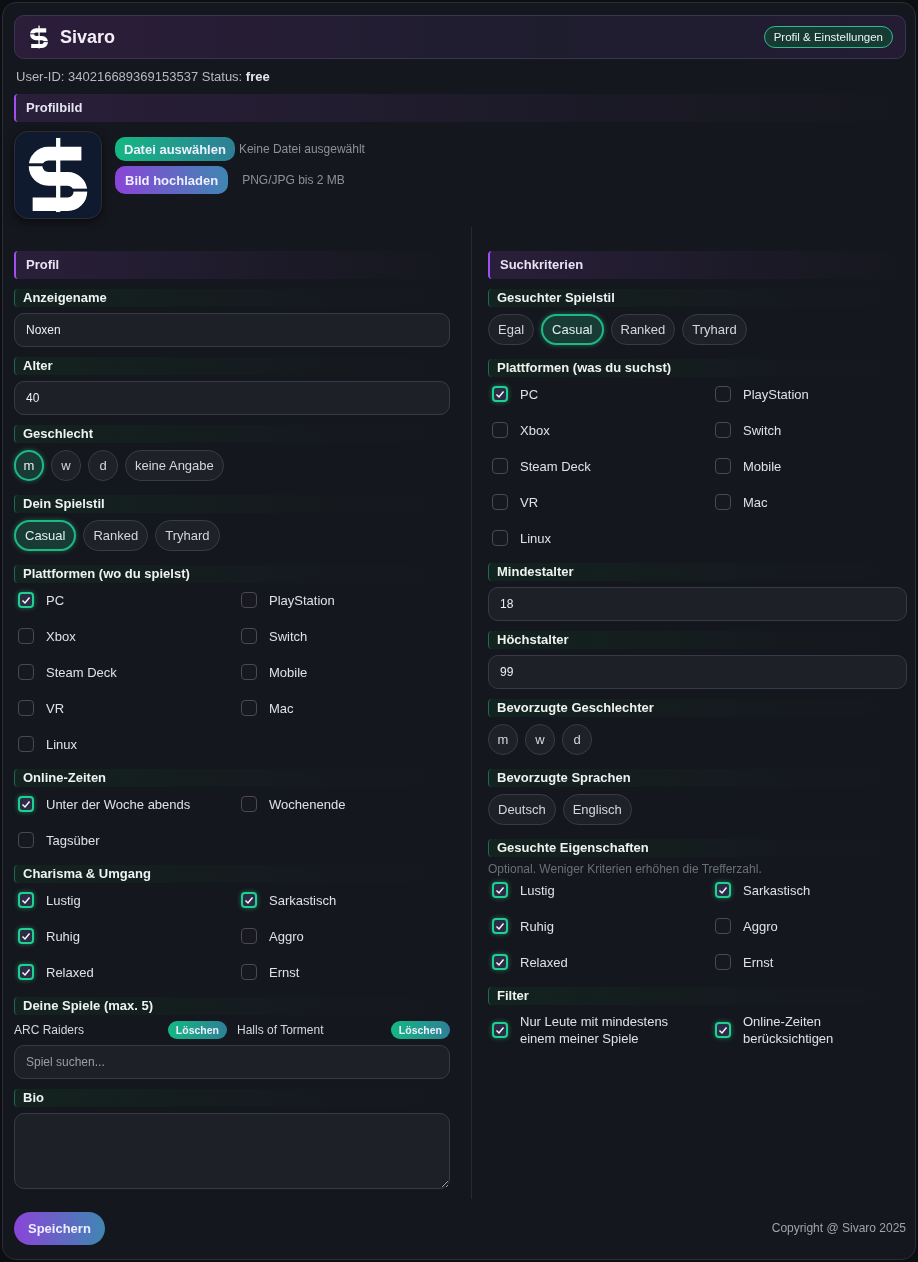 The width and height of the screenshot is (918, 1262). What do you see at coordinates (625, 869) in the screenshot?
I see `hint-text: Optional. Weniger Kriterien erhöhen die Trefferzahl.` at bounding box center [625, 869].